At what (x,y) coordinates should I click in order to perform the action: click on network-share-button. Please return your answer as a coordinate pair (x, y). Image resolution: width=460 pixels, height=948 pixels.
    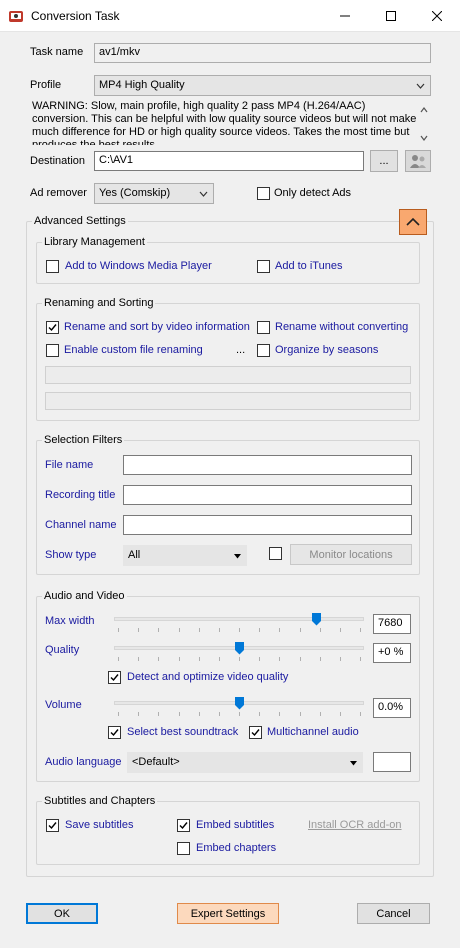
    Looking at the image, I should click on (418, 161).